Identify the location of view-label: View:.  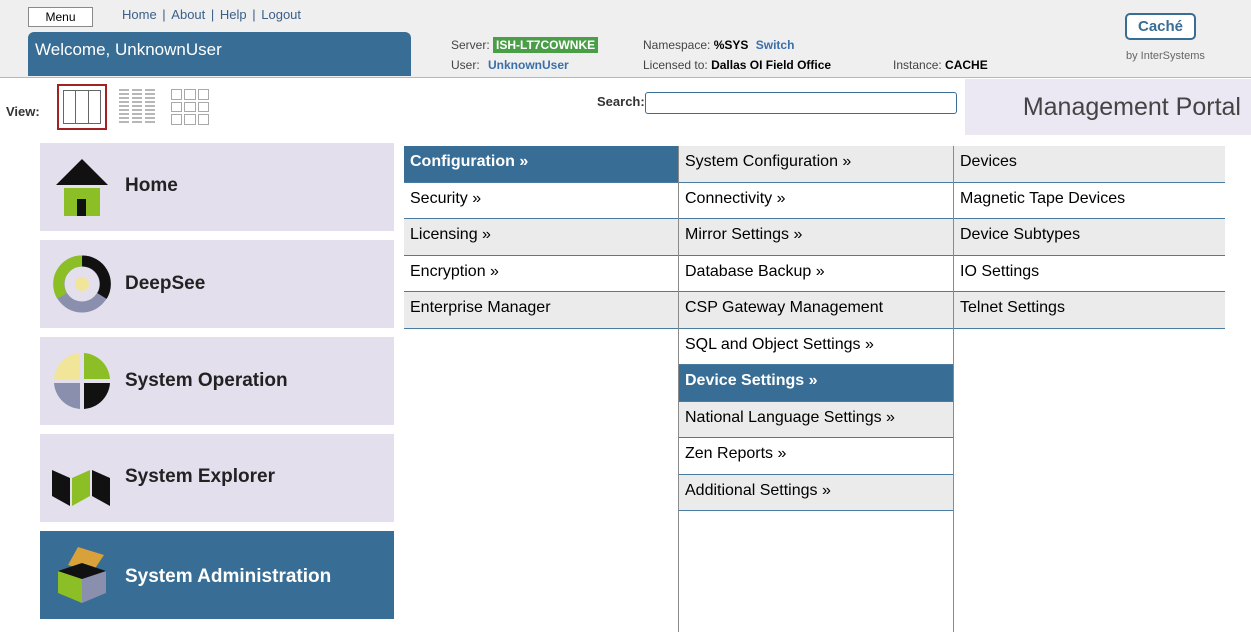
(23, 111).